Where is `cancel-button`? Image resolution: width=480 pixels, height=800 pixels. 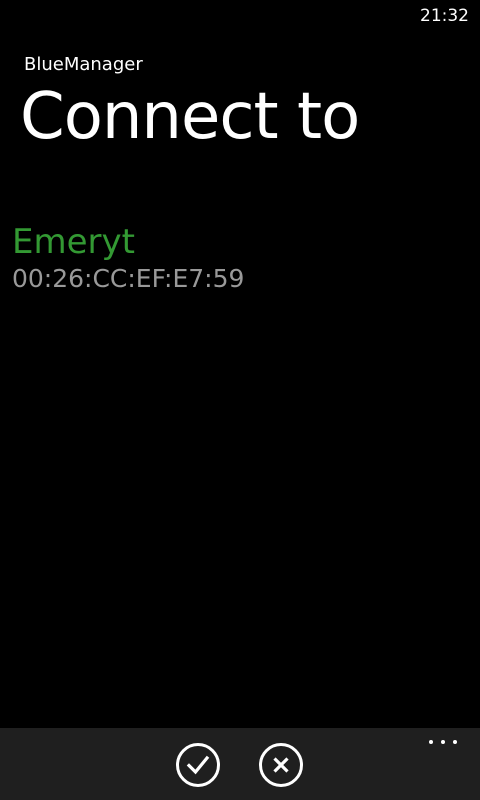 cancel-button is located at coordinates (281, 765).